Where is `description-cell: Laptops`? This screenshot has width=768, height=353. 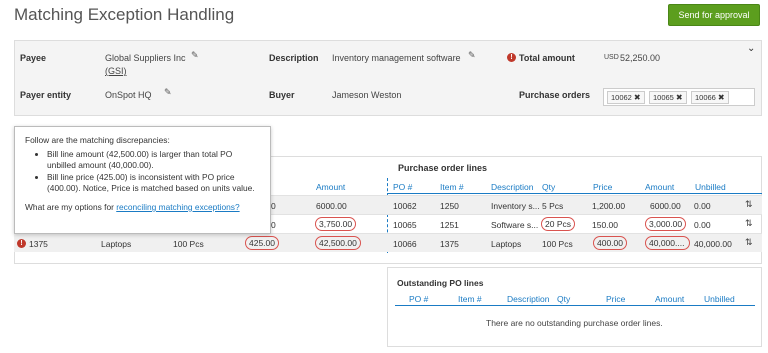 description-cell: Laptops is located at coordinates (506, 244).